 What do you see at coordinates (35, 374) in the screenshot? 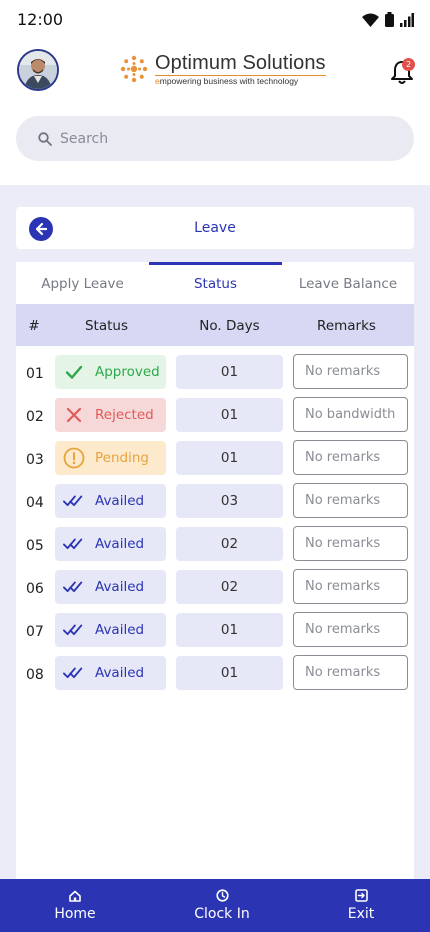
I see `row-number: 01` at bounding box center [35, 374].